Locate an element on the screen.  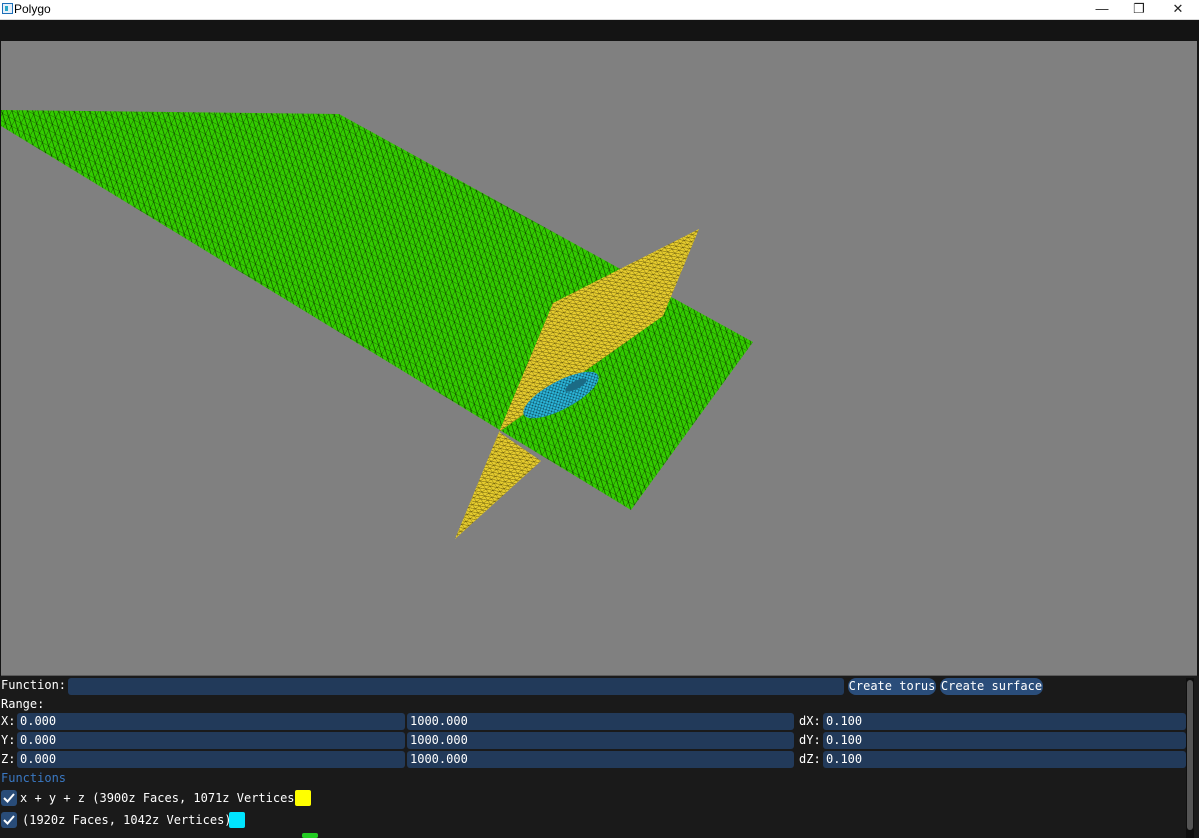
z-max-input: 1000.000 is located at coordinates (600, 759).